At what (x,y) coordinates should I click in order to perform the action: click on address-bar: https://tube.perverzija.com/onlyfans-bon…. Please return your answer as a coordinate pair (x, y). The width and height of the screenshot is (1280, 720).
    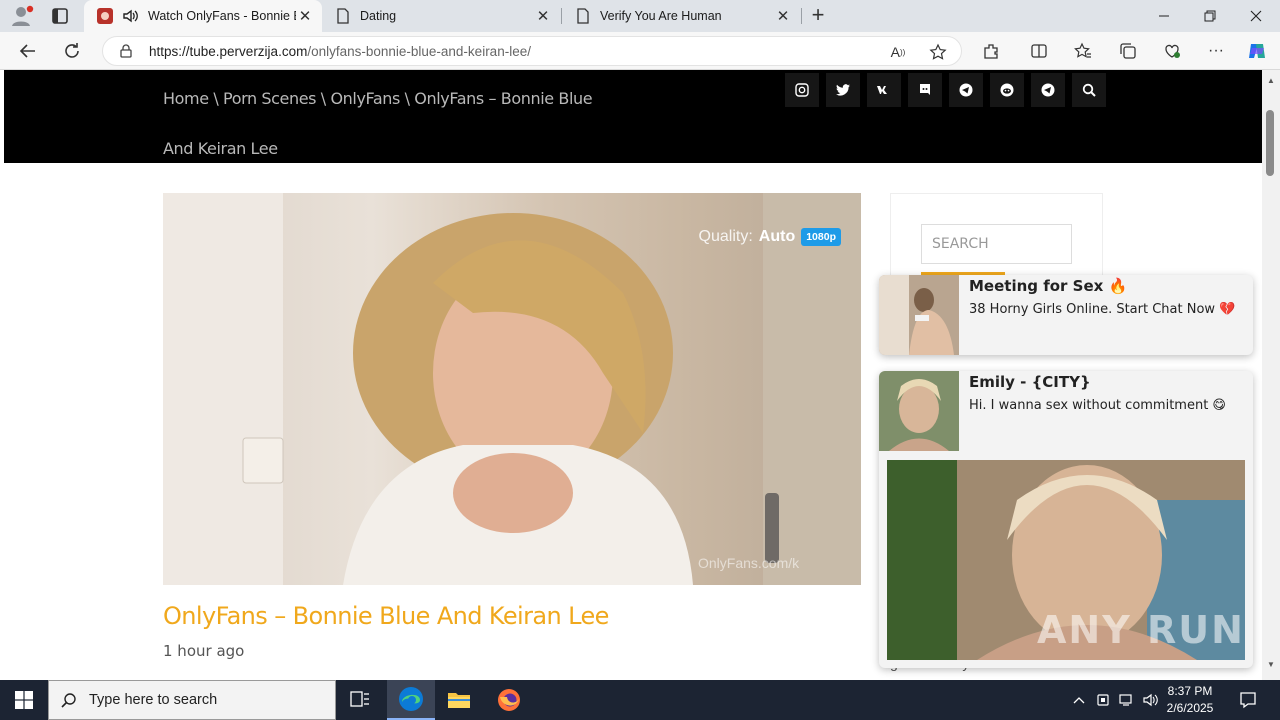
    Looking at the image, I should click on (532, 51).